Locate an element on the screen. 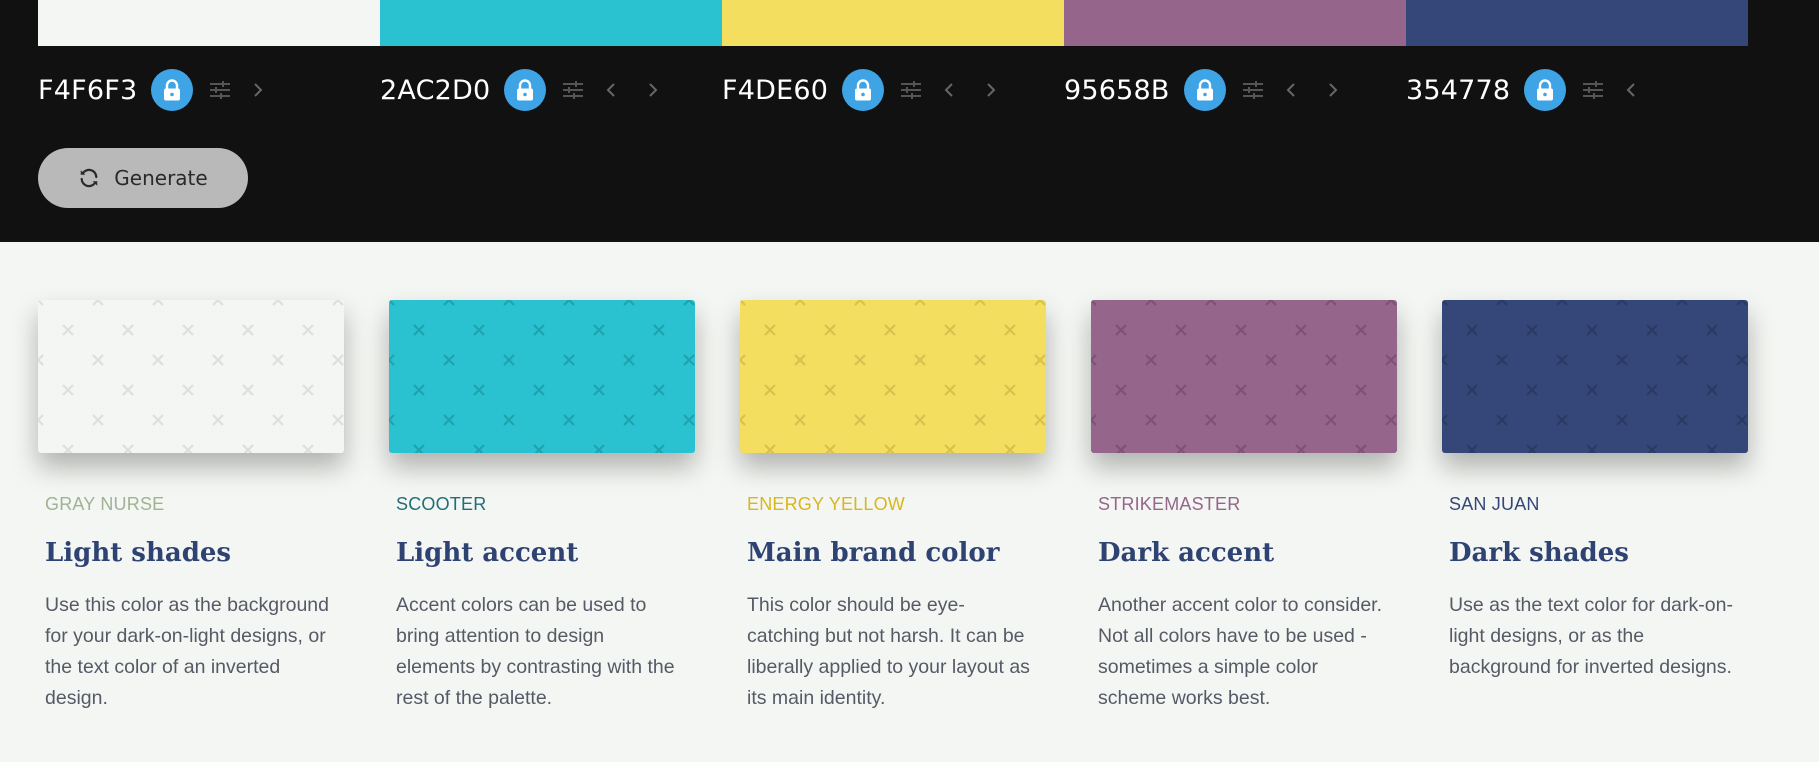 The image size is (1819, 762). generate-button: Generate is located at coordinates (143, 178).